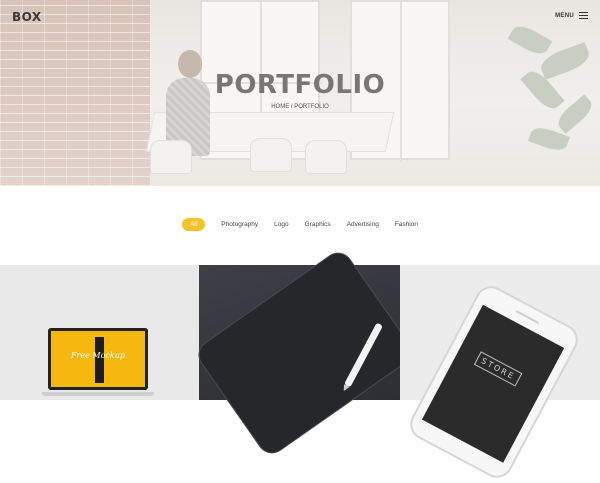 Image resolution: width=600 pixels, height=483 pixels. Describe the element at coordinates (498, 369) in the screenshot. I see `store-sign: STORE` at that location.